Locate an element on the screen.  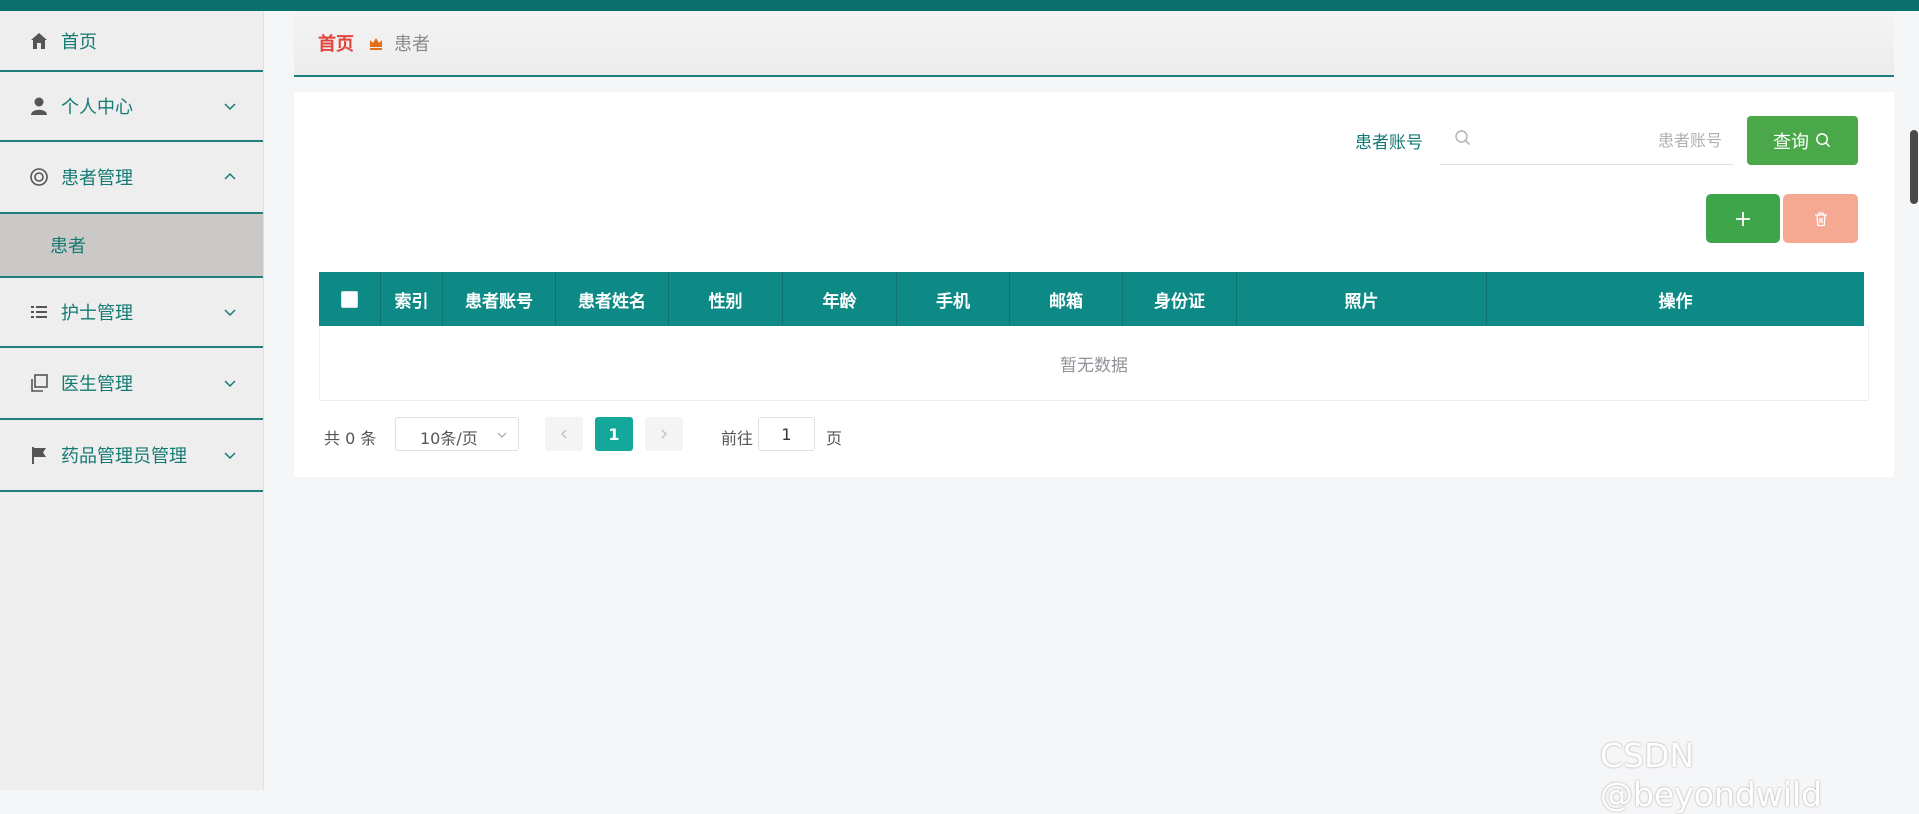
goto-label: 前往 is located at coordinates (737, 438).